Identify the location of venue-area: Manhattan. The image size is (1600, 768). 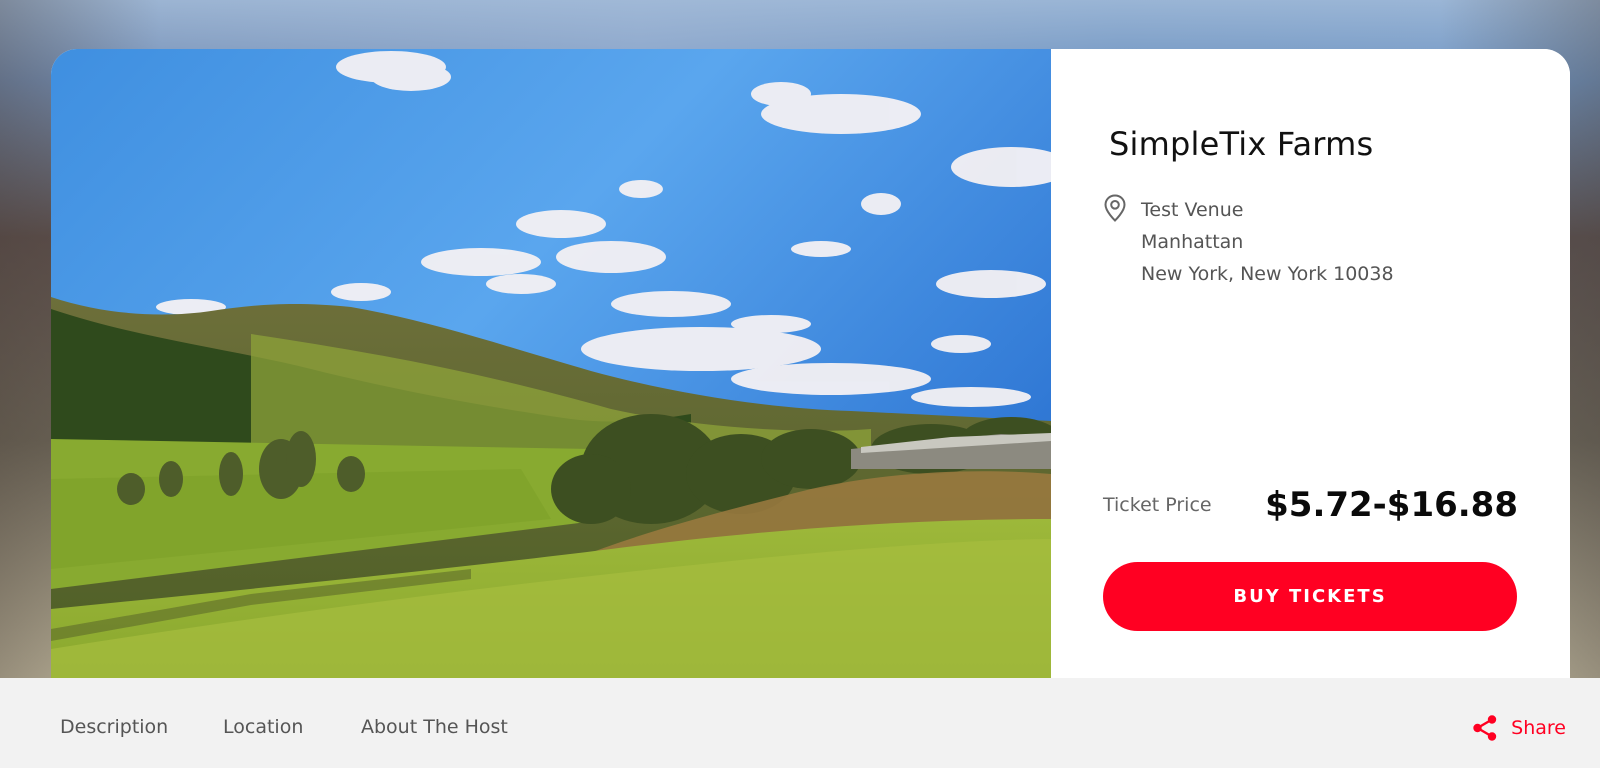
(1192, 242).